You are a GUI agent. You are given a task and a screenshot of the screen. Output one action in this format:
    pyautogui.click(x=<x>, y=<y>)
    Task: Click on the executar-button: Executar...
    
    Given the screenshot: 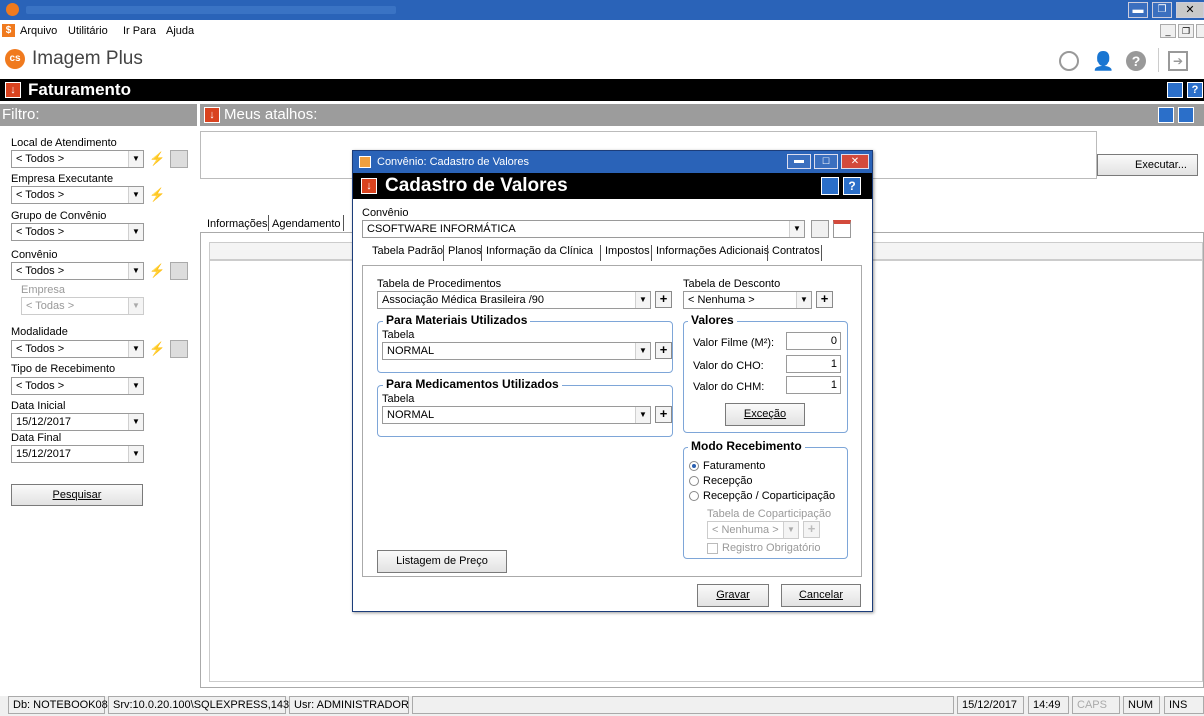 What is the action you would take?
    pyautogui.click(x=1147, y=165)
    